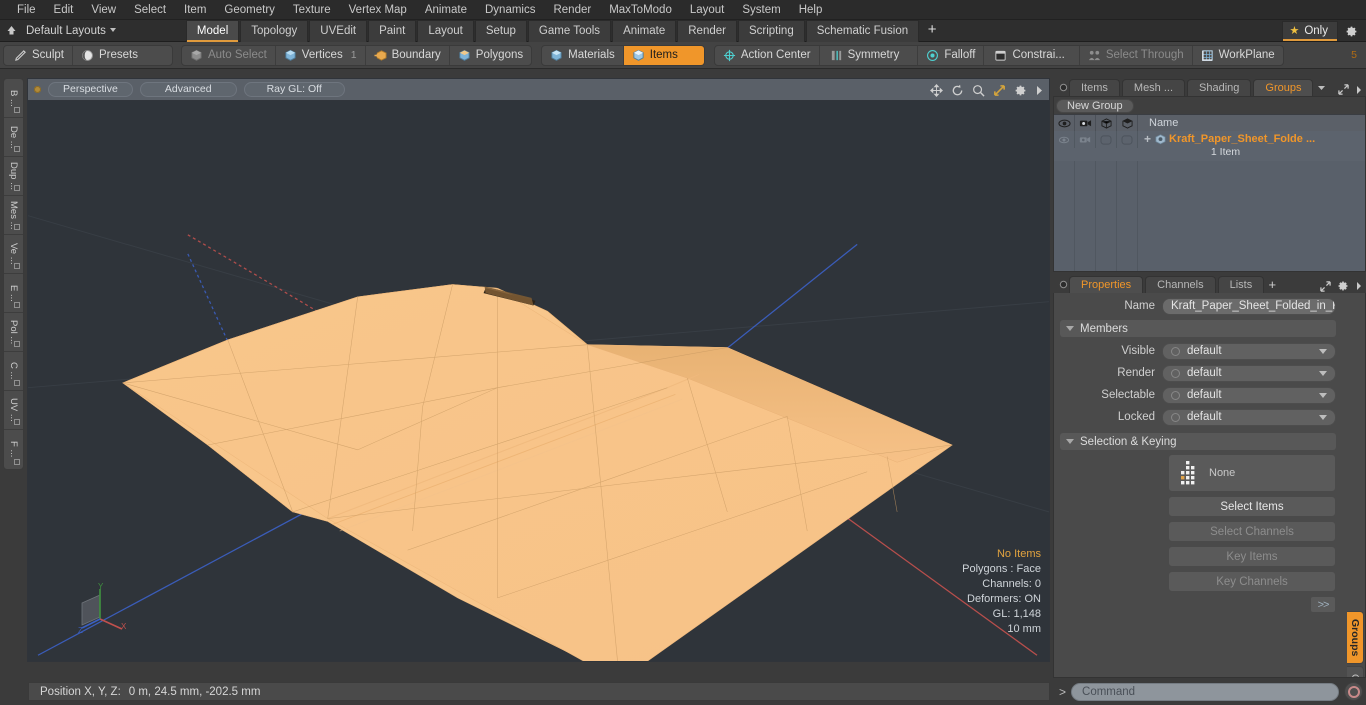 The height and width of the screenshot is (705, 1366). I want to click on viewport-dot-icon, so click(37, 89).